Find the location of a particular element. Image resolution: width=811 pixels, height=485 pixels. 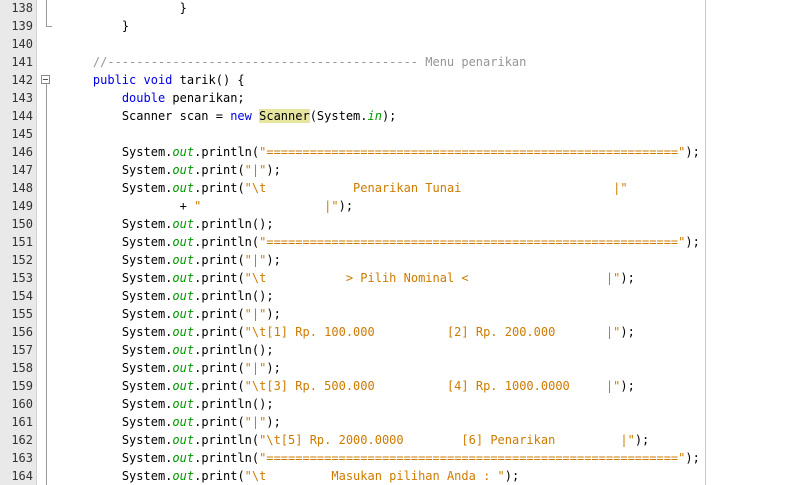

string-token: "\t Penarikan Tunai |" is located at coordinates (436, 188).